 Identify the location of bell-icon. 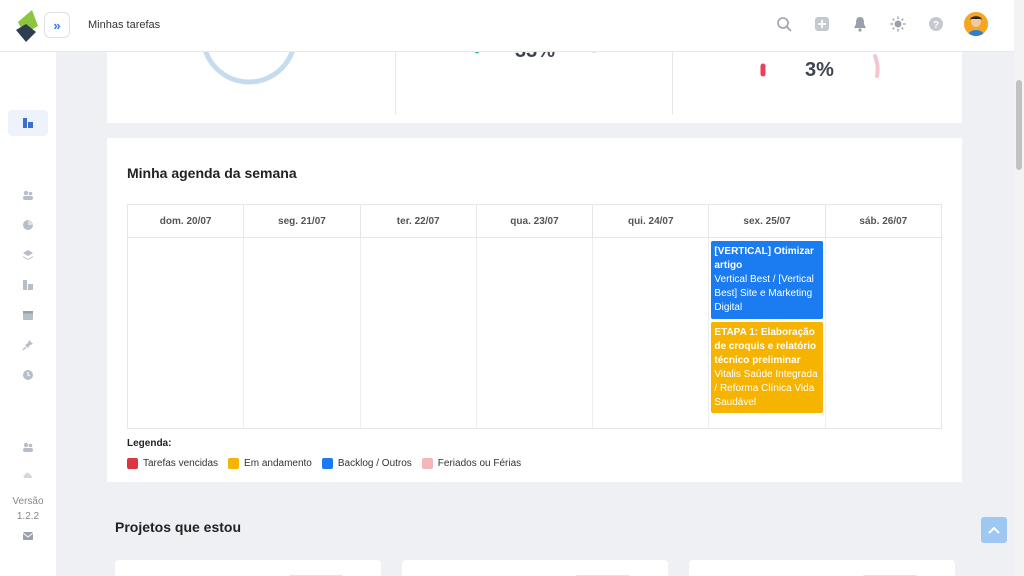
(860, 24).